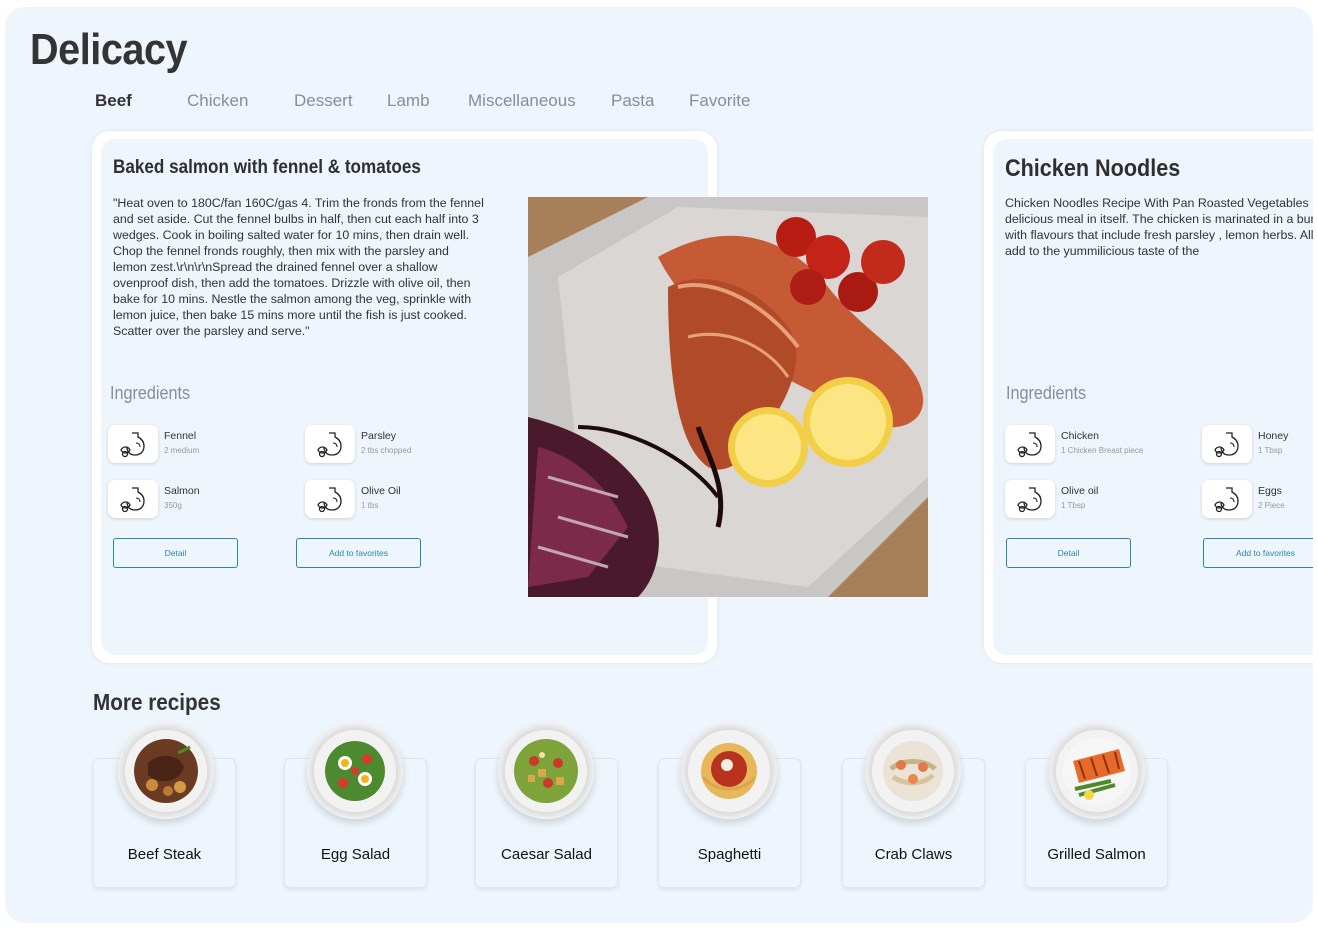 The image size is (1318, 928). What do you see at coordinates (370, 505) in the screenshot?
I see `ingredient-amount: 1 tbs` at bounding box center [370, 505].